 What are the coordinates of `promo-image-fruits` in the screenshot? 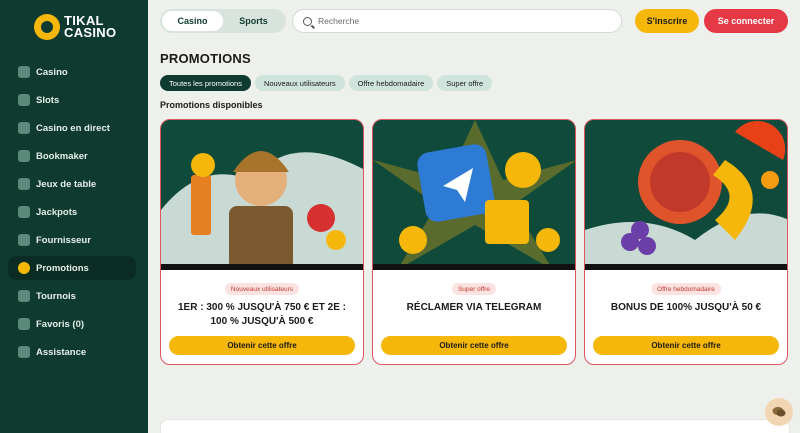 It's located at (686, 195).